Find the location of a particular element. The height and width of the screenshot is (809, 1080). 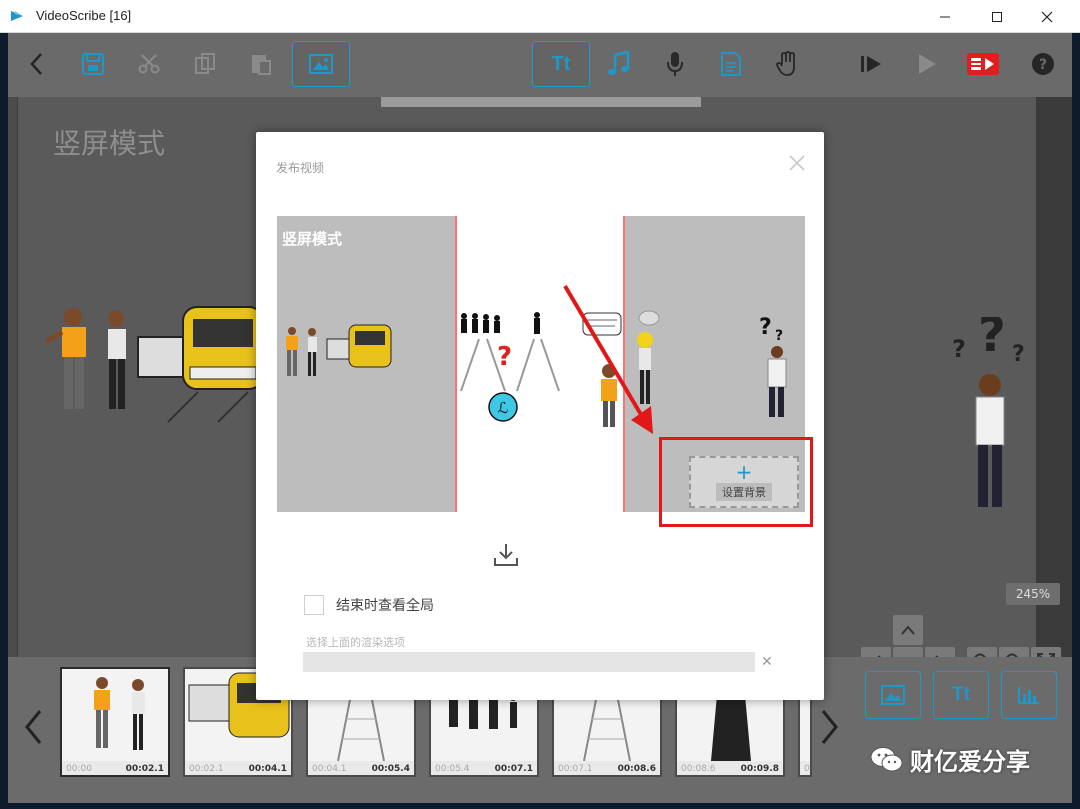

paste-button is located at coordinates (261, 64).